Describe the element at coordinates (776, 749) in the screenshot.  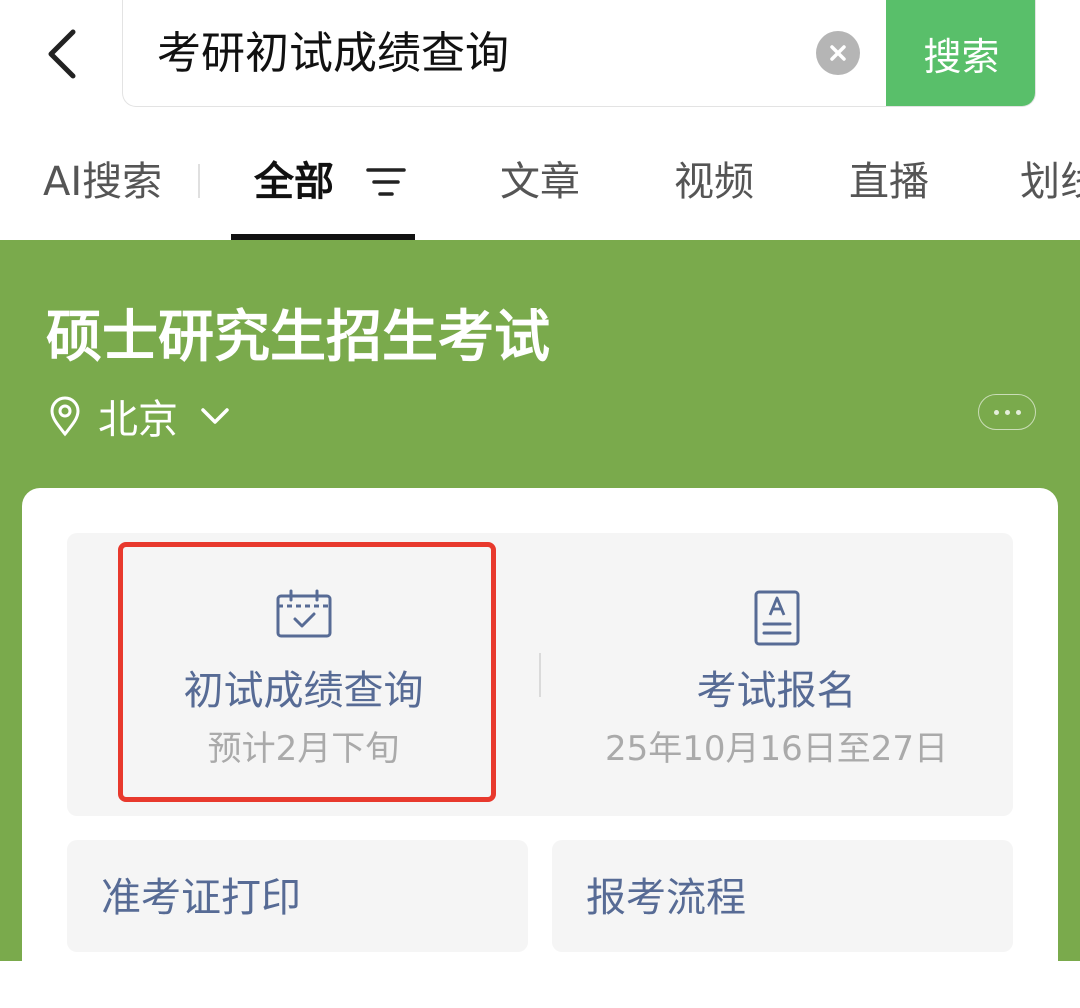
I see `service-subtitle: 25年10月16日至27日` at that location.